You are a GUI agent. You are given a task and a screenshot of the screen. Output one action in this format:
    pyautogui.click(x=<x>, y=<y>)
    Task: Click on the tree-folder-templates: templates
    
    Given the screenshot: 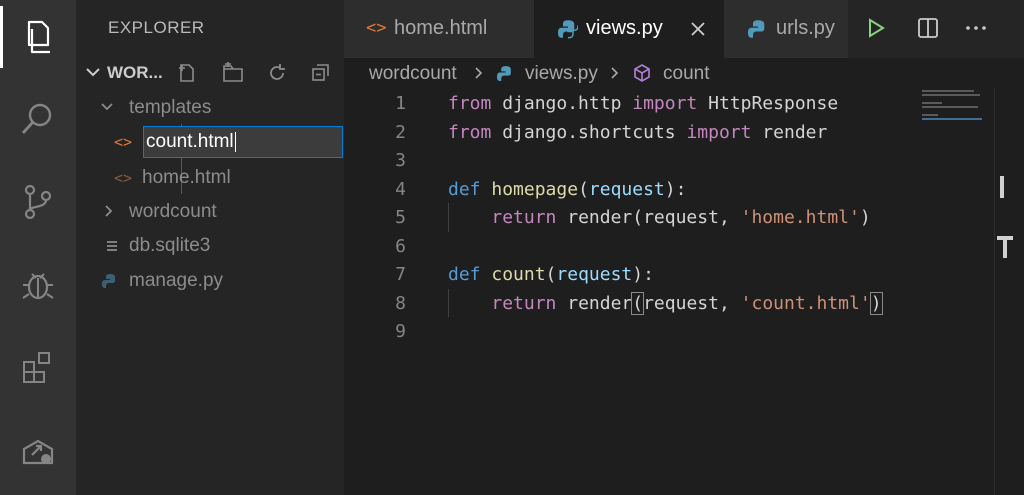 What is the action you would take?
    pyautogui.click(x=210, y=107)
    